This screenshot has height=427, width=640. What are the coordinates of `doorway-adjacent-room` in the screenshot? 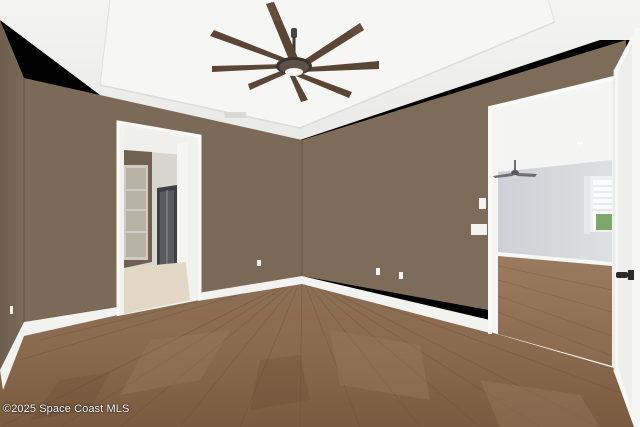 It's located at (551, 222).